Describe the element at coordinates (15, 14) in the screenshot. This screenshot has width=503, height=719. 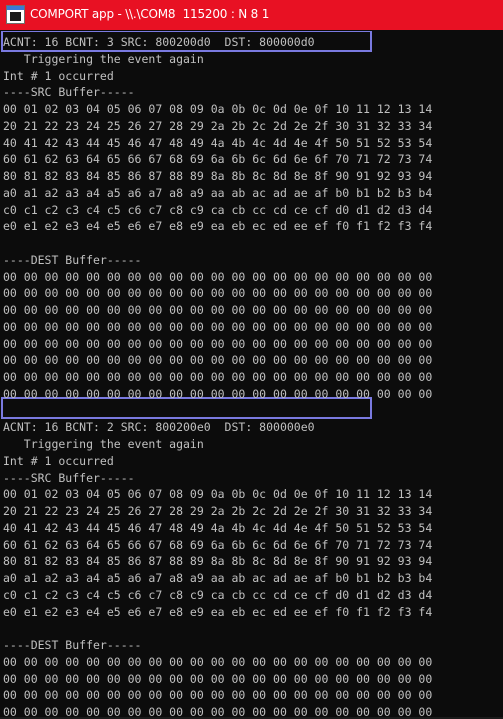
I see `terminal-app-icon` at that location.